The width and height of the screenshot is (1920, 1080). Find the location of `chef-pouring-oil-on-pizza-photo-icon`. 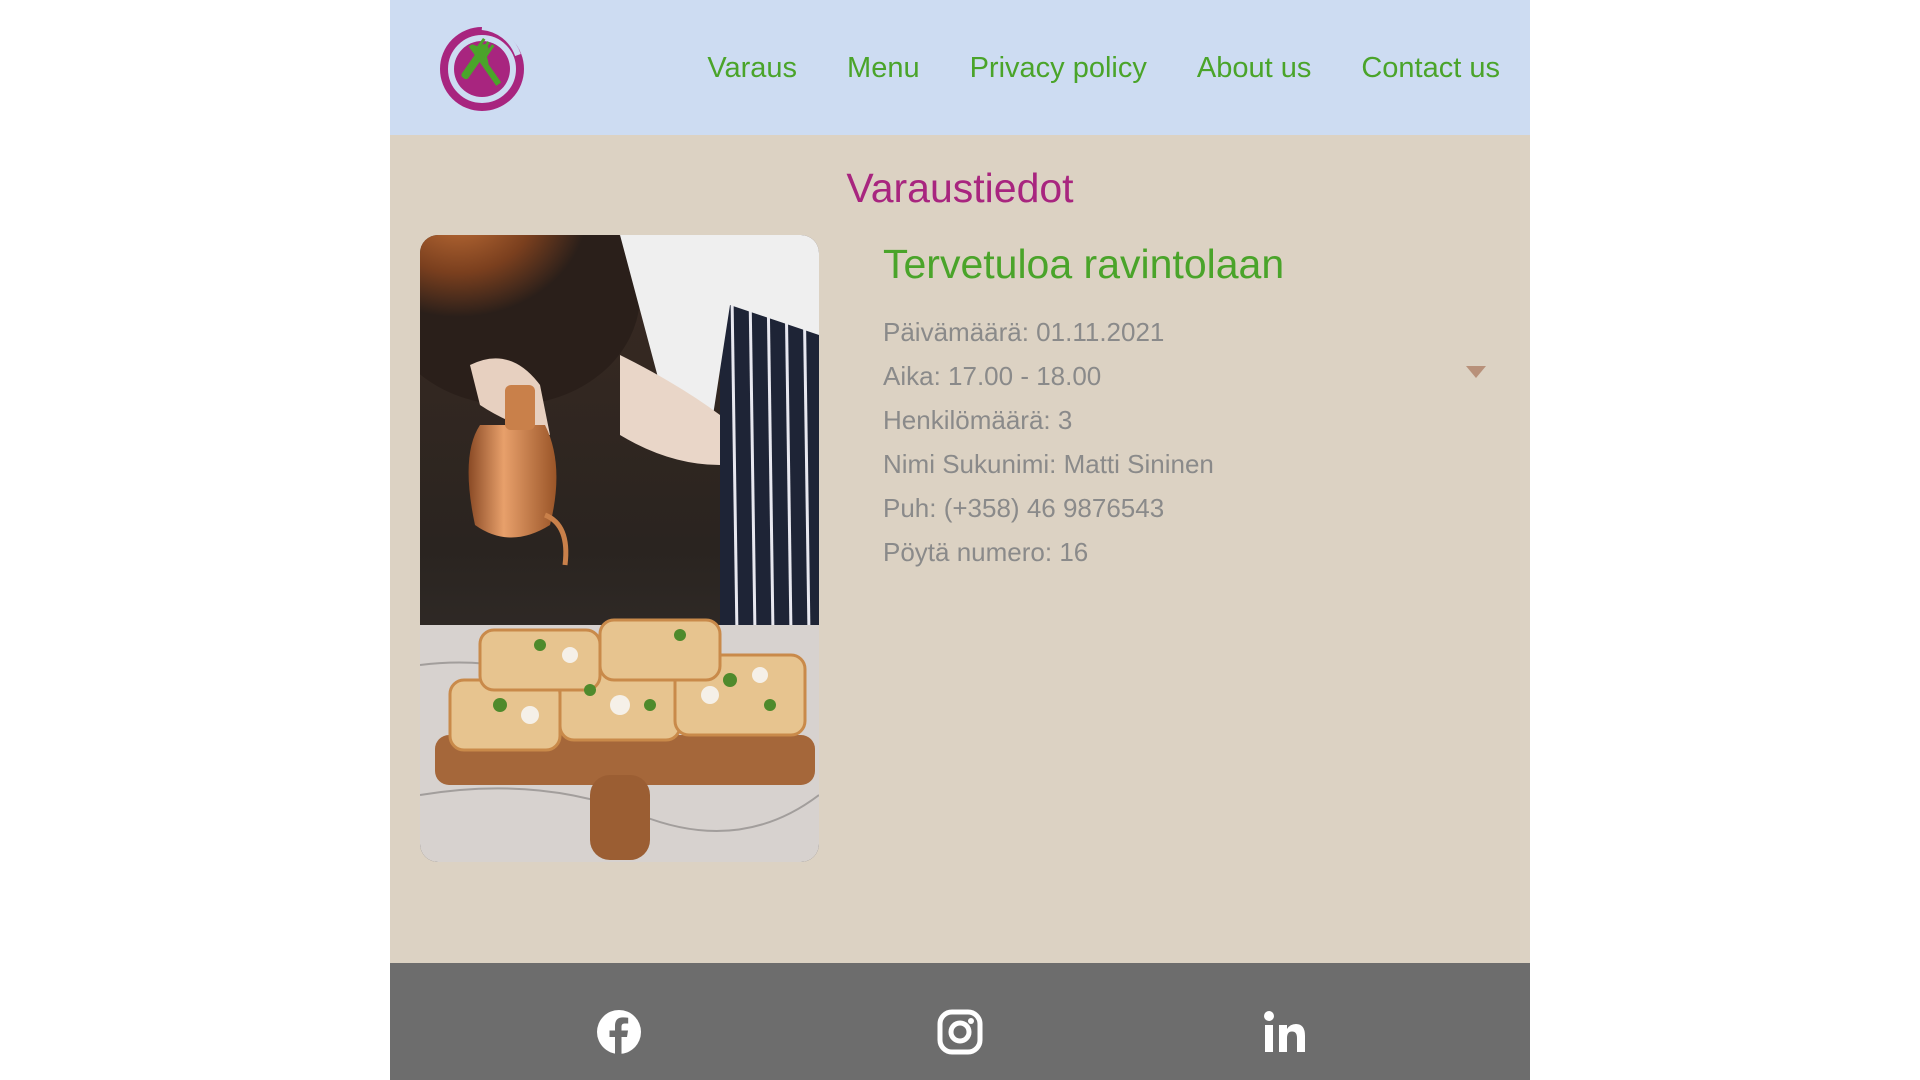

chef-pouring-oil-on-pizza-photo-icon is located at coordinates (619, 548).